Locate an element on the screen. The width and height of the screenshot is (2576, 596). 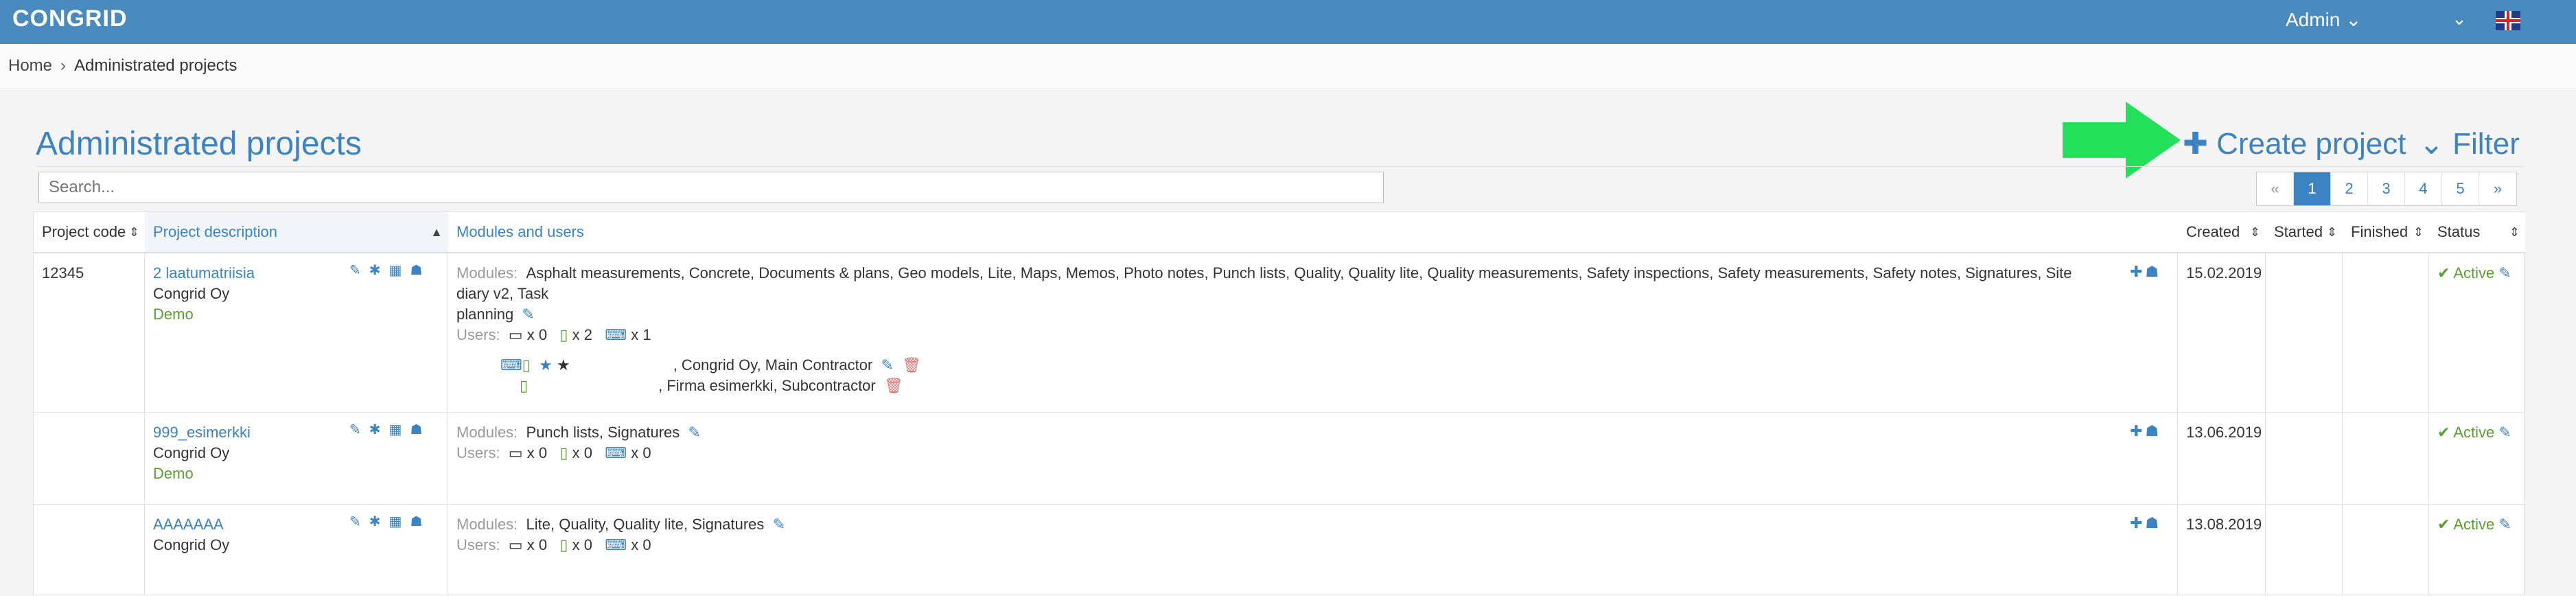
laptop-count: x 0 is located at coordinates (641, 544).